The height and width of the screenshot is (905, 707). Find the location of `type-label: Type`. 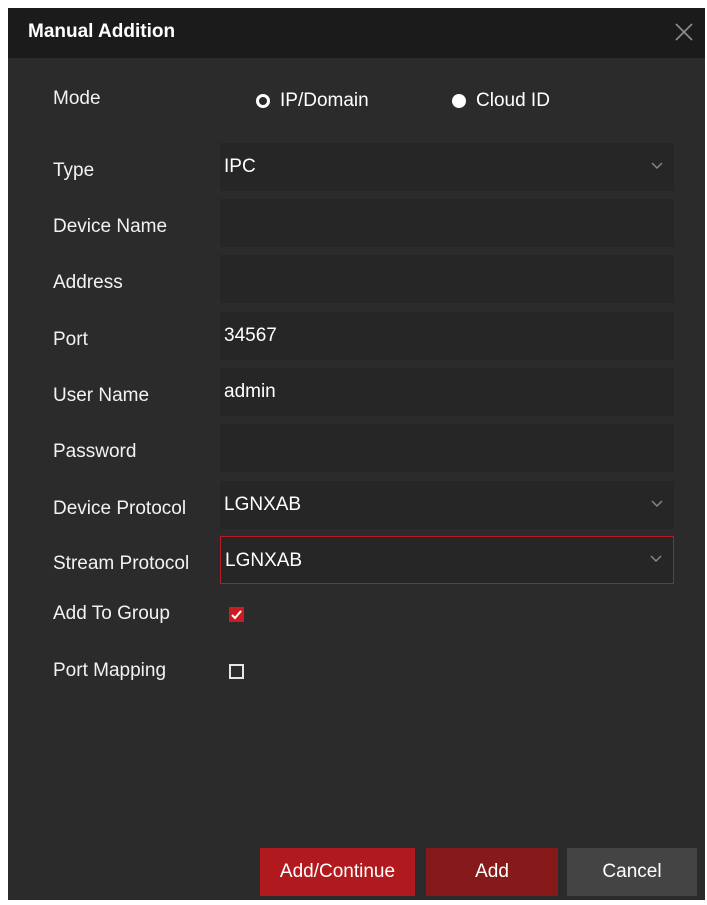

type-label: Type is located at coordinates (74, 170).